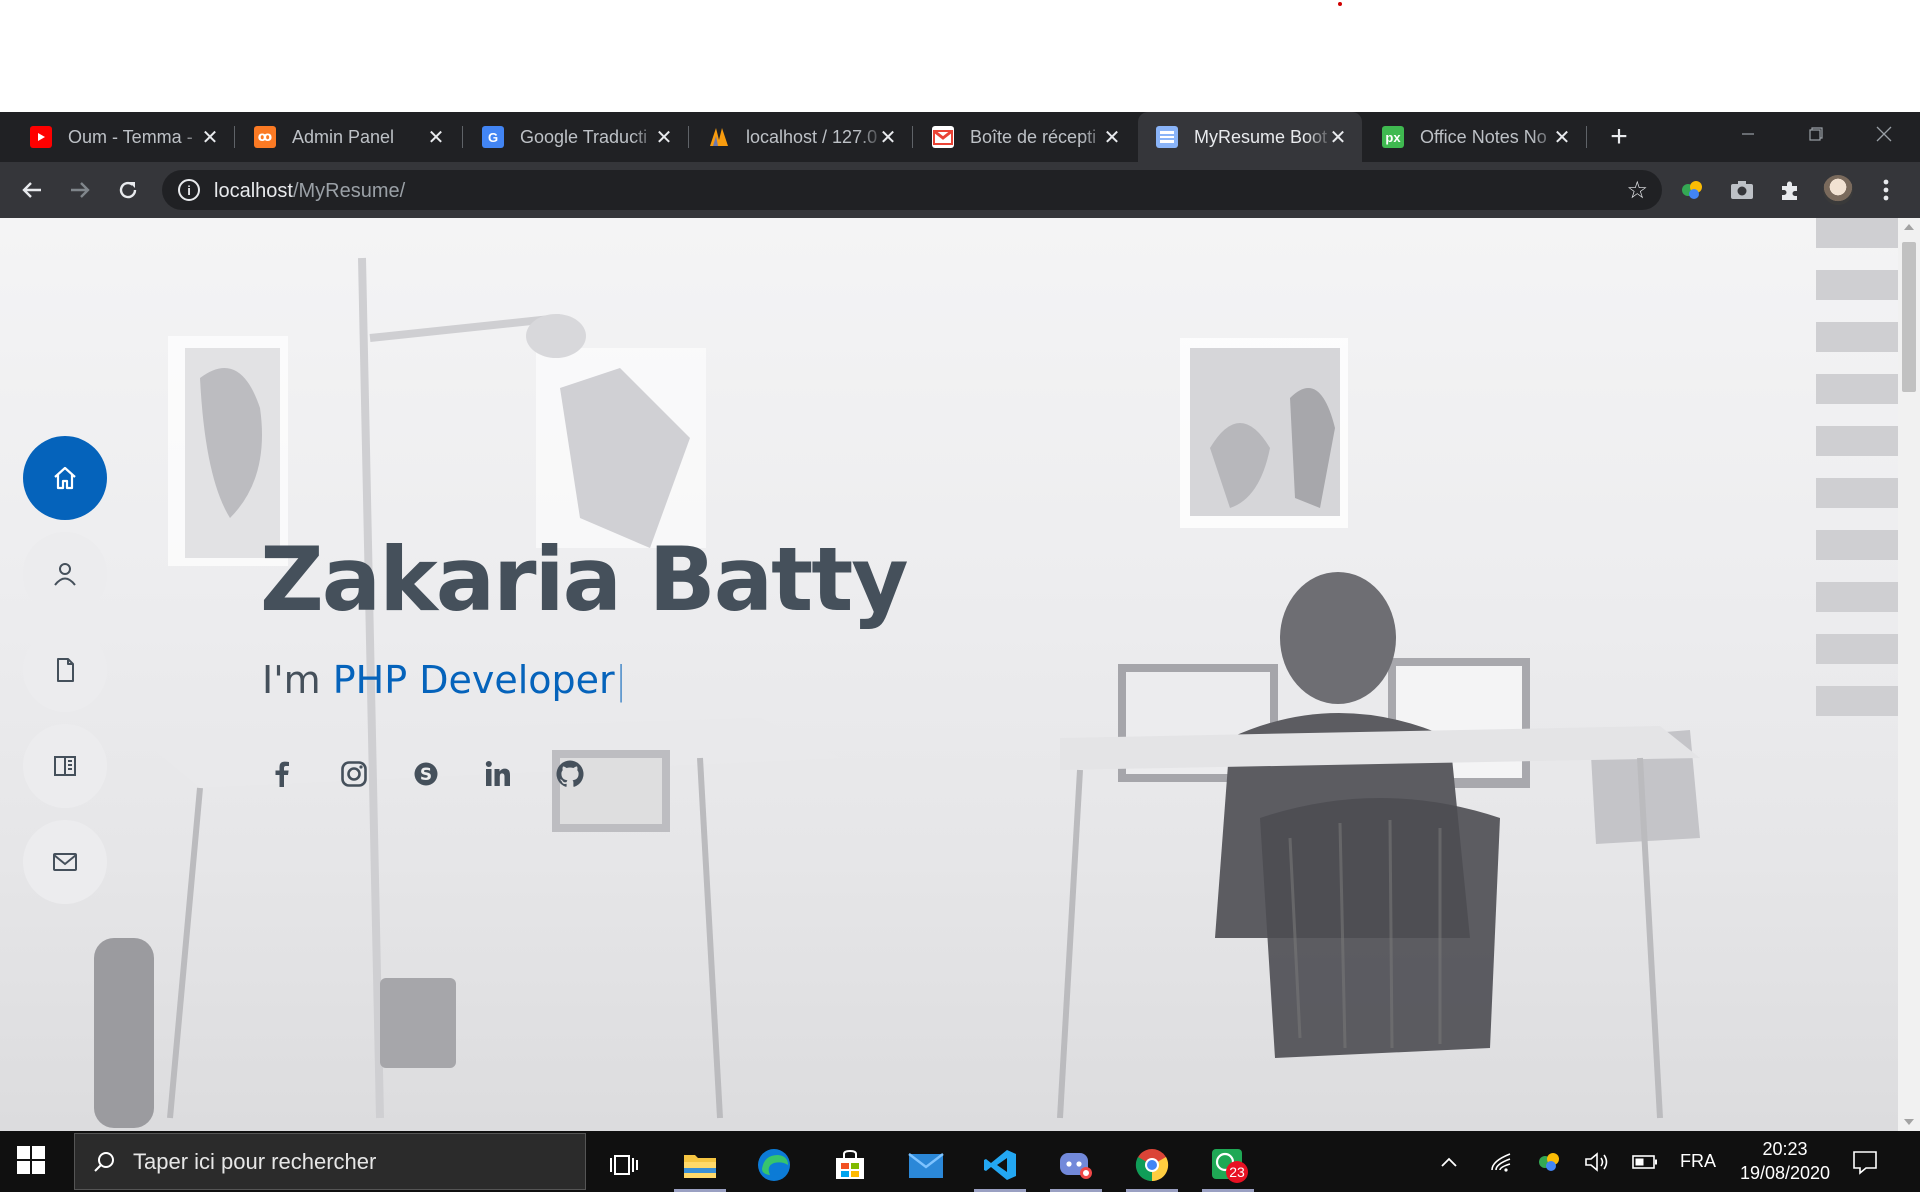  I want to click on profile-button, so click(1838, 190).